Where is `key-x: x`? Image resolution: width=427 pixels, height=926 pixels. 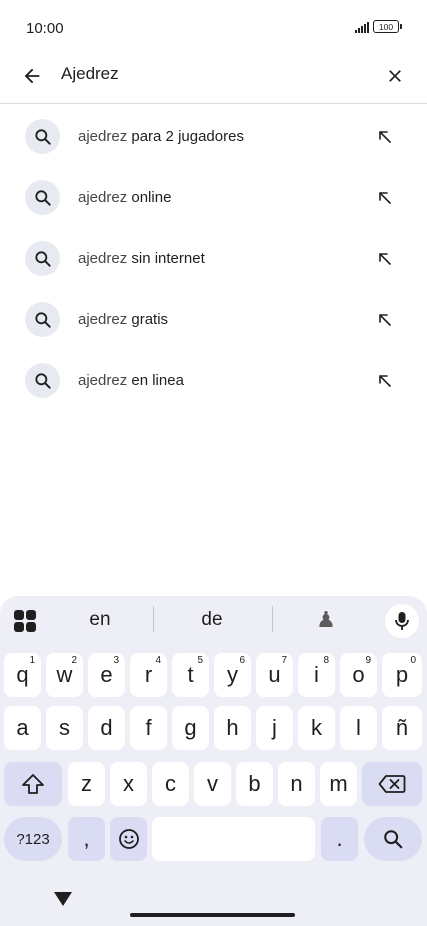 key-x: x is located at coordinates (128, 784).